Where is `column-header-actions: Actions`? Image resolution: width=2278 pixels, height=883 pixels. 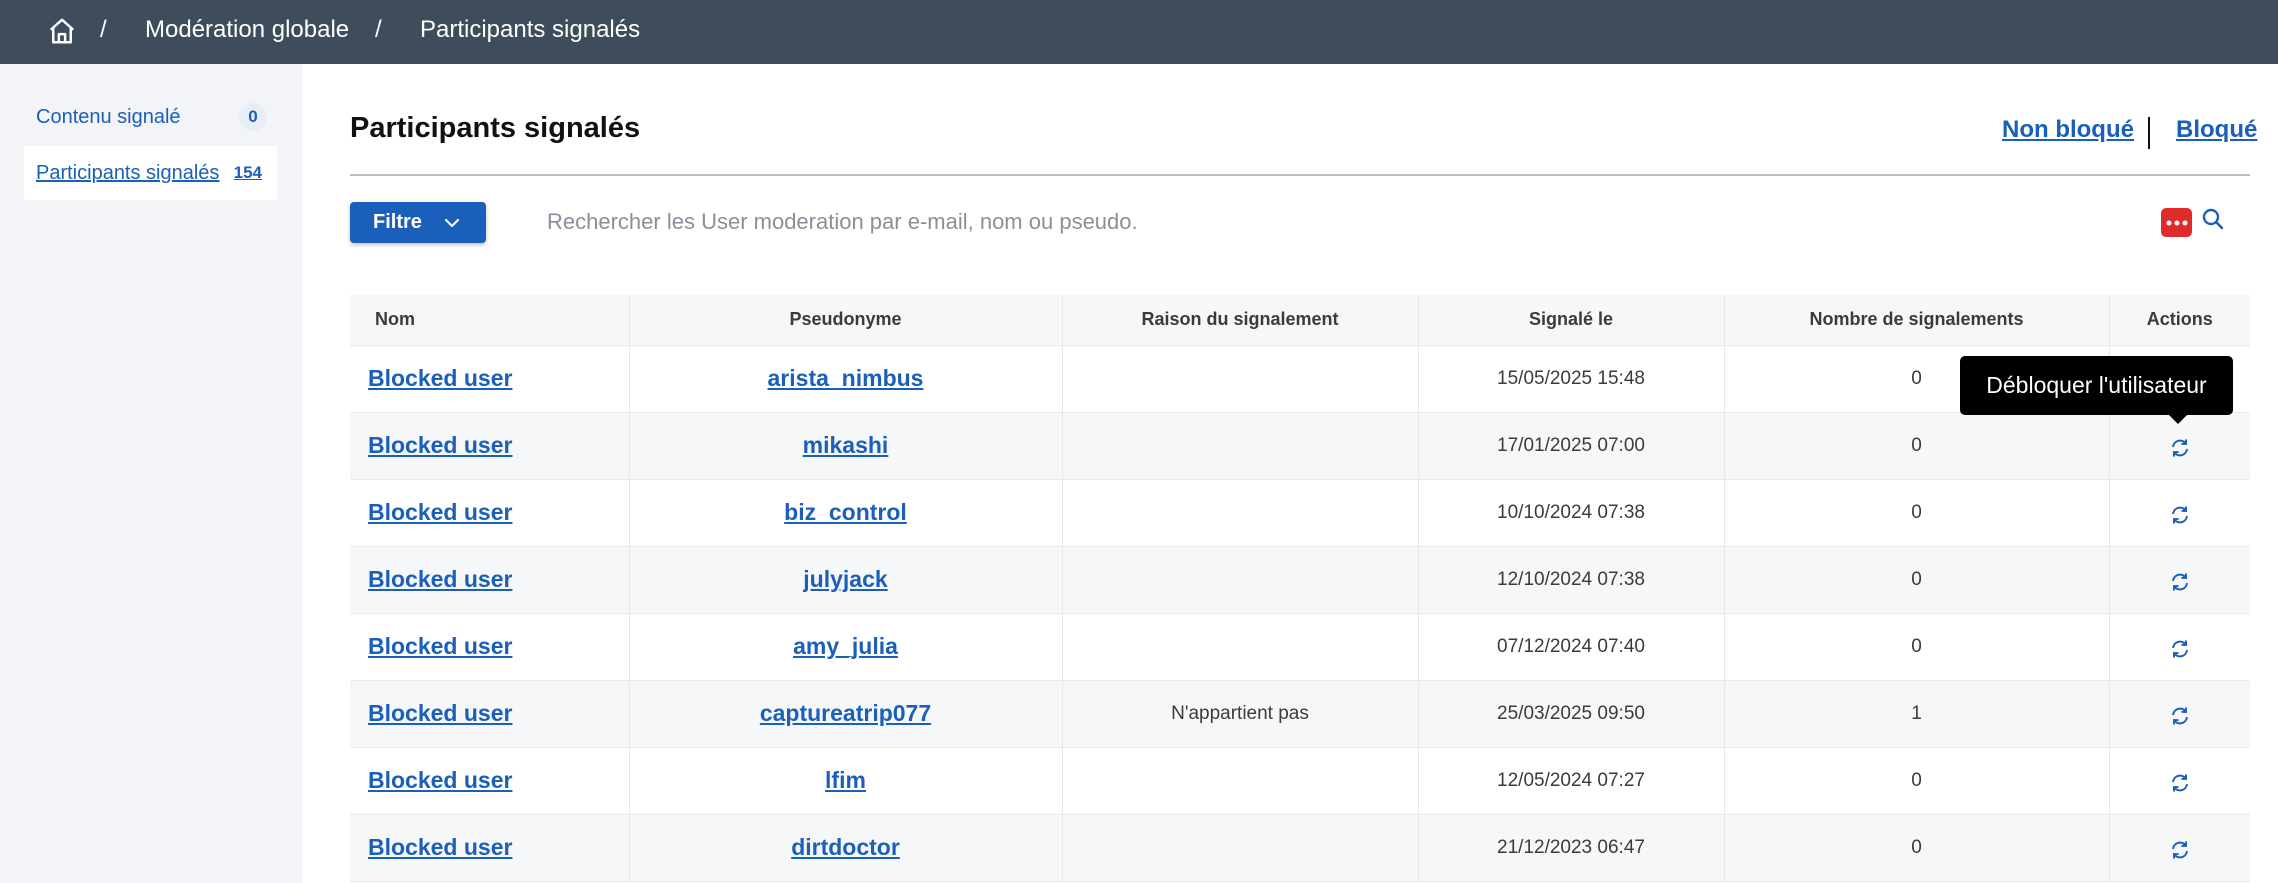
column-header-actions: Actions is located at coordinates (2179, 320).